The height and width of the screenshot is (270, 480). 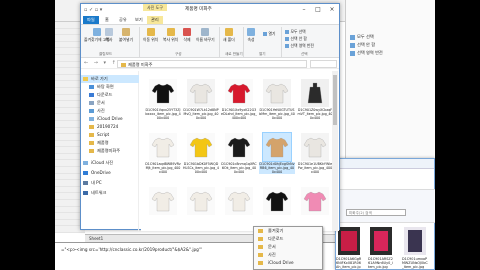 What do you see at coordinates (269, 34) in the screenshot?
I see `open-button: 열기` at bounding box center [269, 34].